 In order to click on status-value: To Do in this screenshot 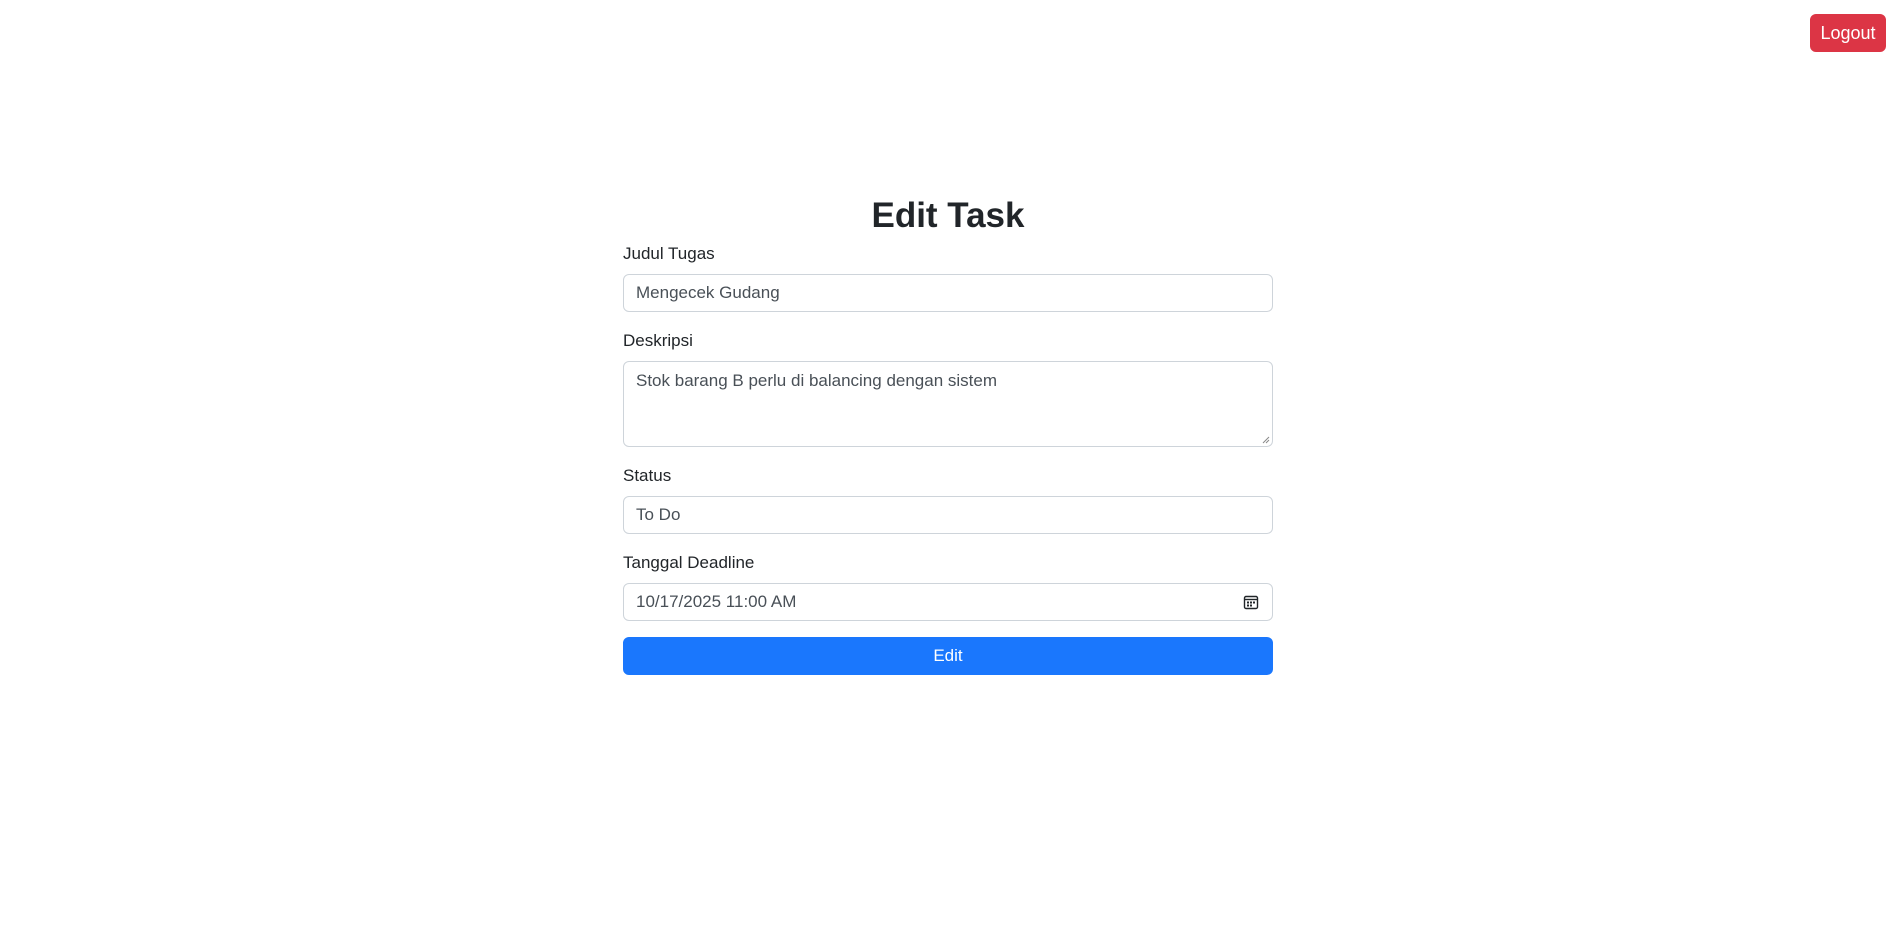, I will do `click(658, 514)`.